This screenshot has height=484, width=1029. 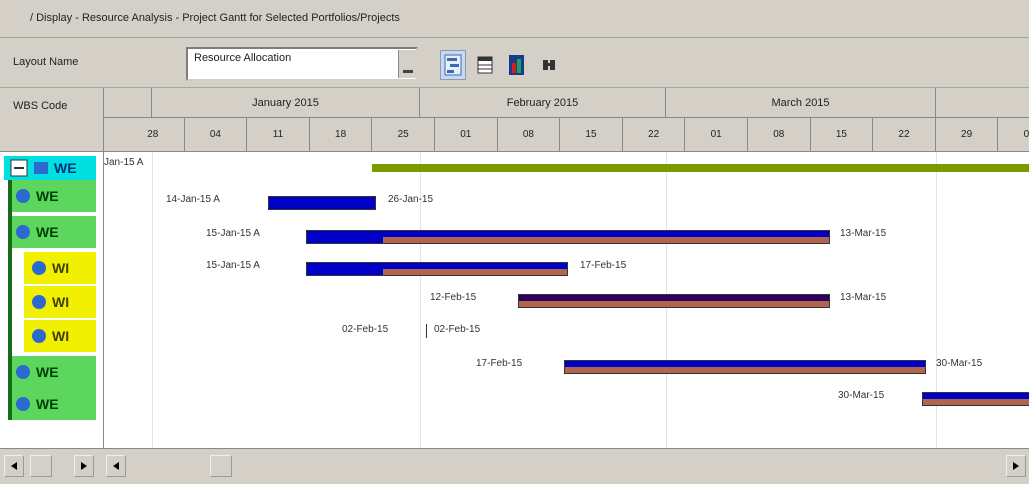 What do you see at coordinates (41, 466) in the screenshot?
I see `wbs-scroll-thumb` at bounding box center [41, 466].